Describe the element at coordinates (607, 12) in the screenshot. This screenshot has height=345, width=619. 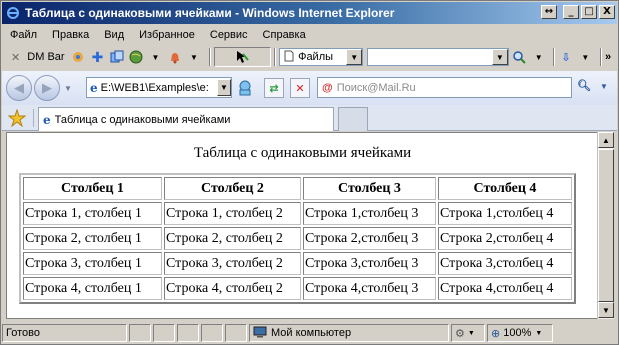
I see `close-button: X` at that location.